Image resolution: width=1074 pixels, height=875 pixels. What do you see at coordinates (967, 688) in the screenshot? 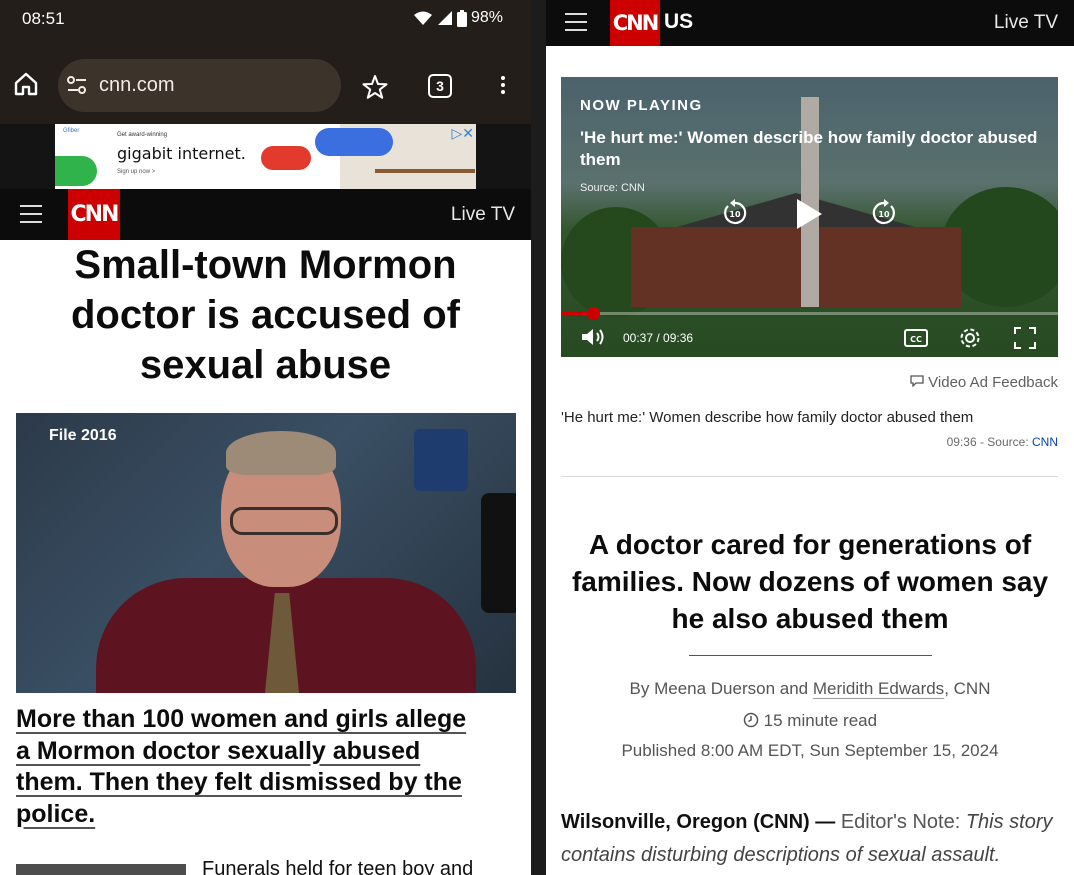
I see `byline-suffix: , CNN` at bounding box center [967, 688].